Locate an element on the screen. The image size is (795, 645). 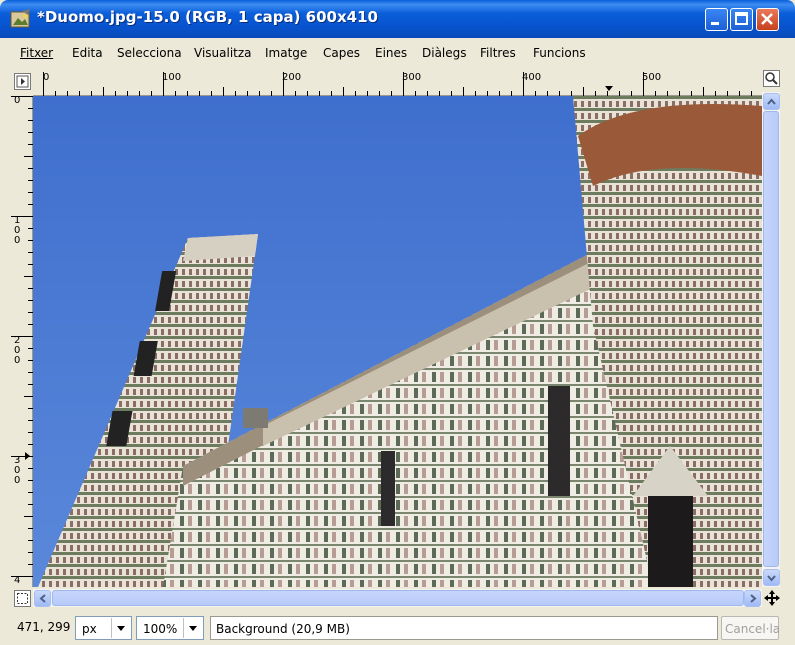
vruler-label-200: 2 0 0 is located at coordinates (17, 350).